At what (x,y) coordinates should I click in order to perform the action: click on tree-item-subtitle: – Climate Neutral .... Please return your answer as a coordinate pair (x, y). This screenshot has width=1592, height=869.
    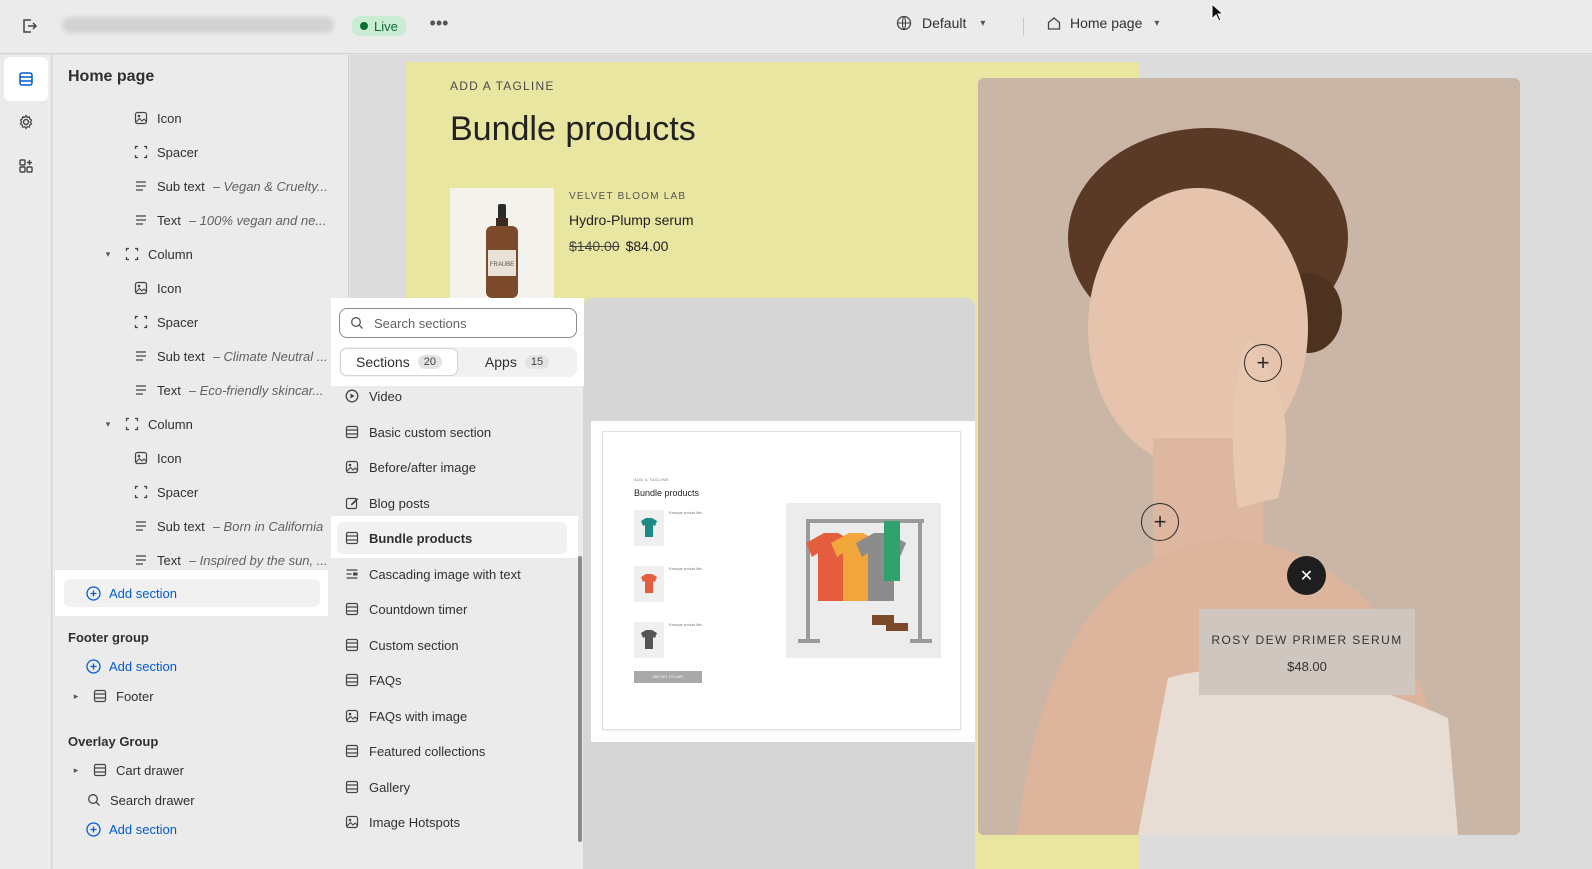
    Looking at the image, I should click on (270, 356).